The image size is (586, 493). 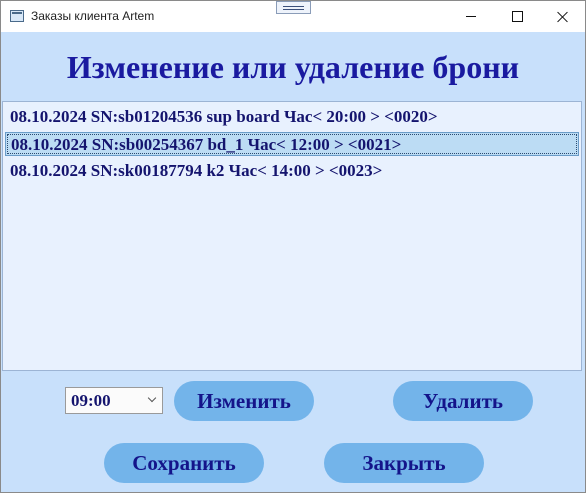 I want to click on window-app-icon, so click(x=17, y=16).